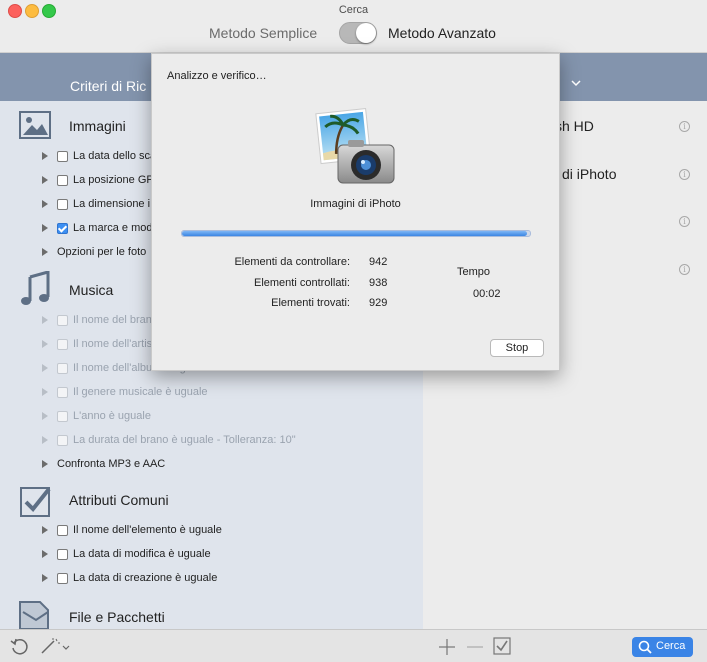  Describe the element at coordinates (474, 272) in the screenshot. I see `time-label: Tempo` at that location.